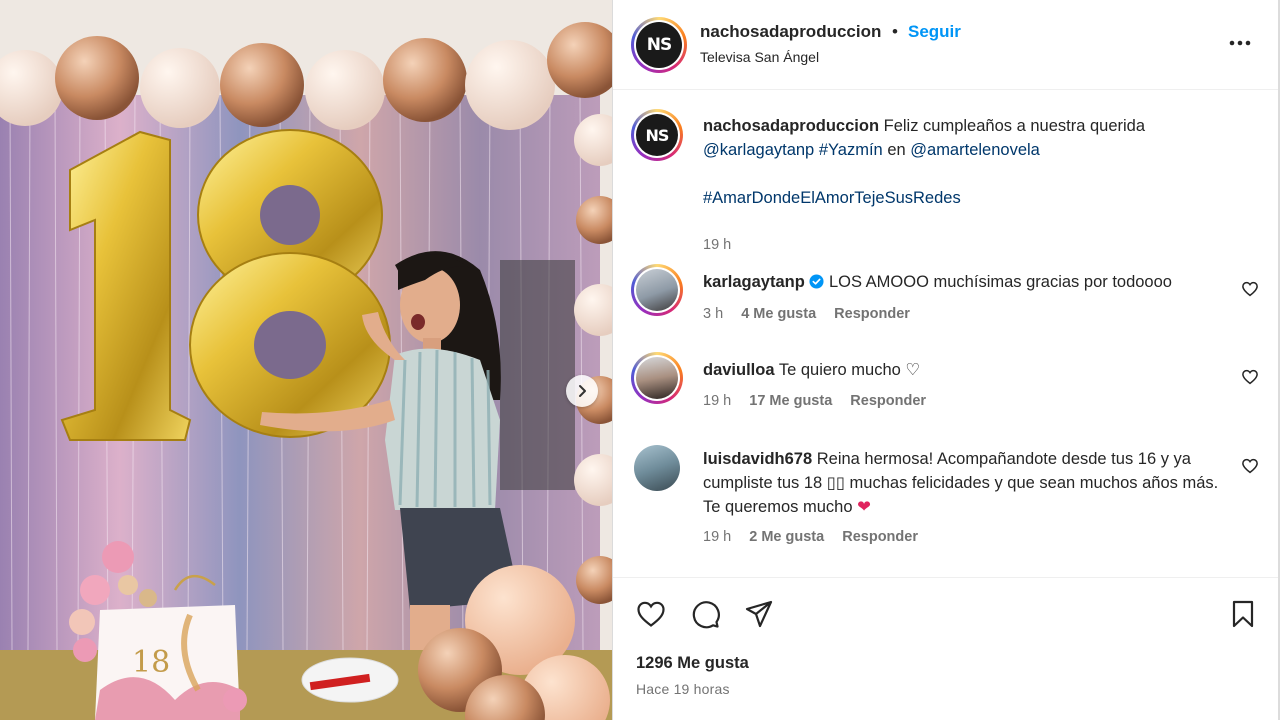 Image resolution: width=1280 pixels, height=720 pixels. I want to click on comment-meta: 19 h 17 Me gusta Responder, so click(821, 401).